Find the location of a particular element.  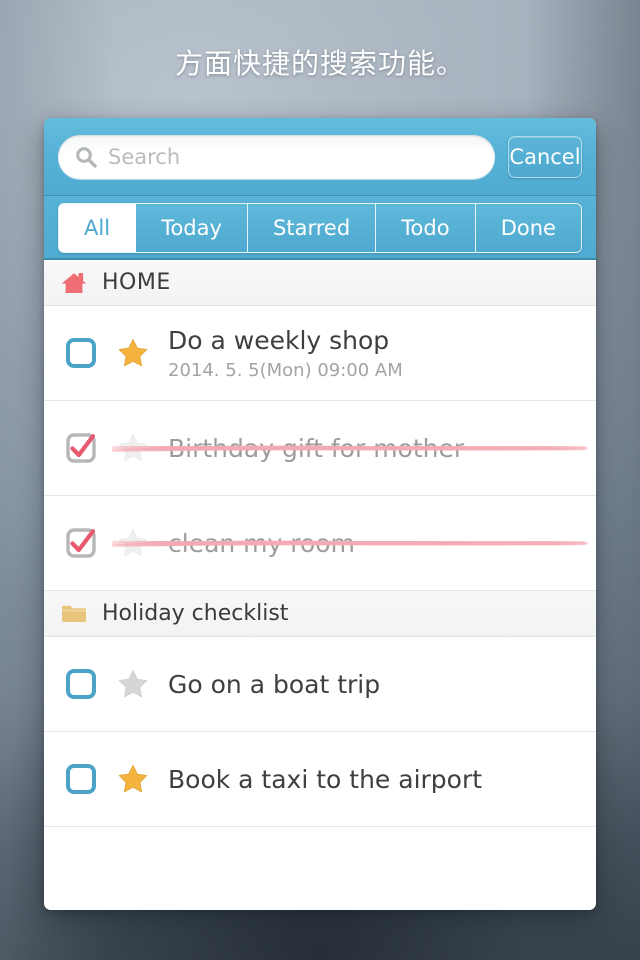

task-row: Birthday gift for mother is located at coordinates (320, 448).